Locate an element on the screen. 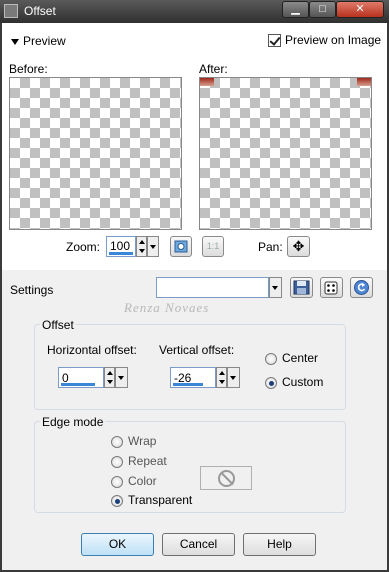 Image resolution: width=389 pixels, height=572 pixels. zoom-fit-button is located at coordinates (181, 246).